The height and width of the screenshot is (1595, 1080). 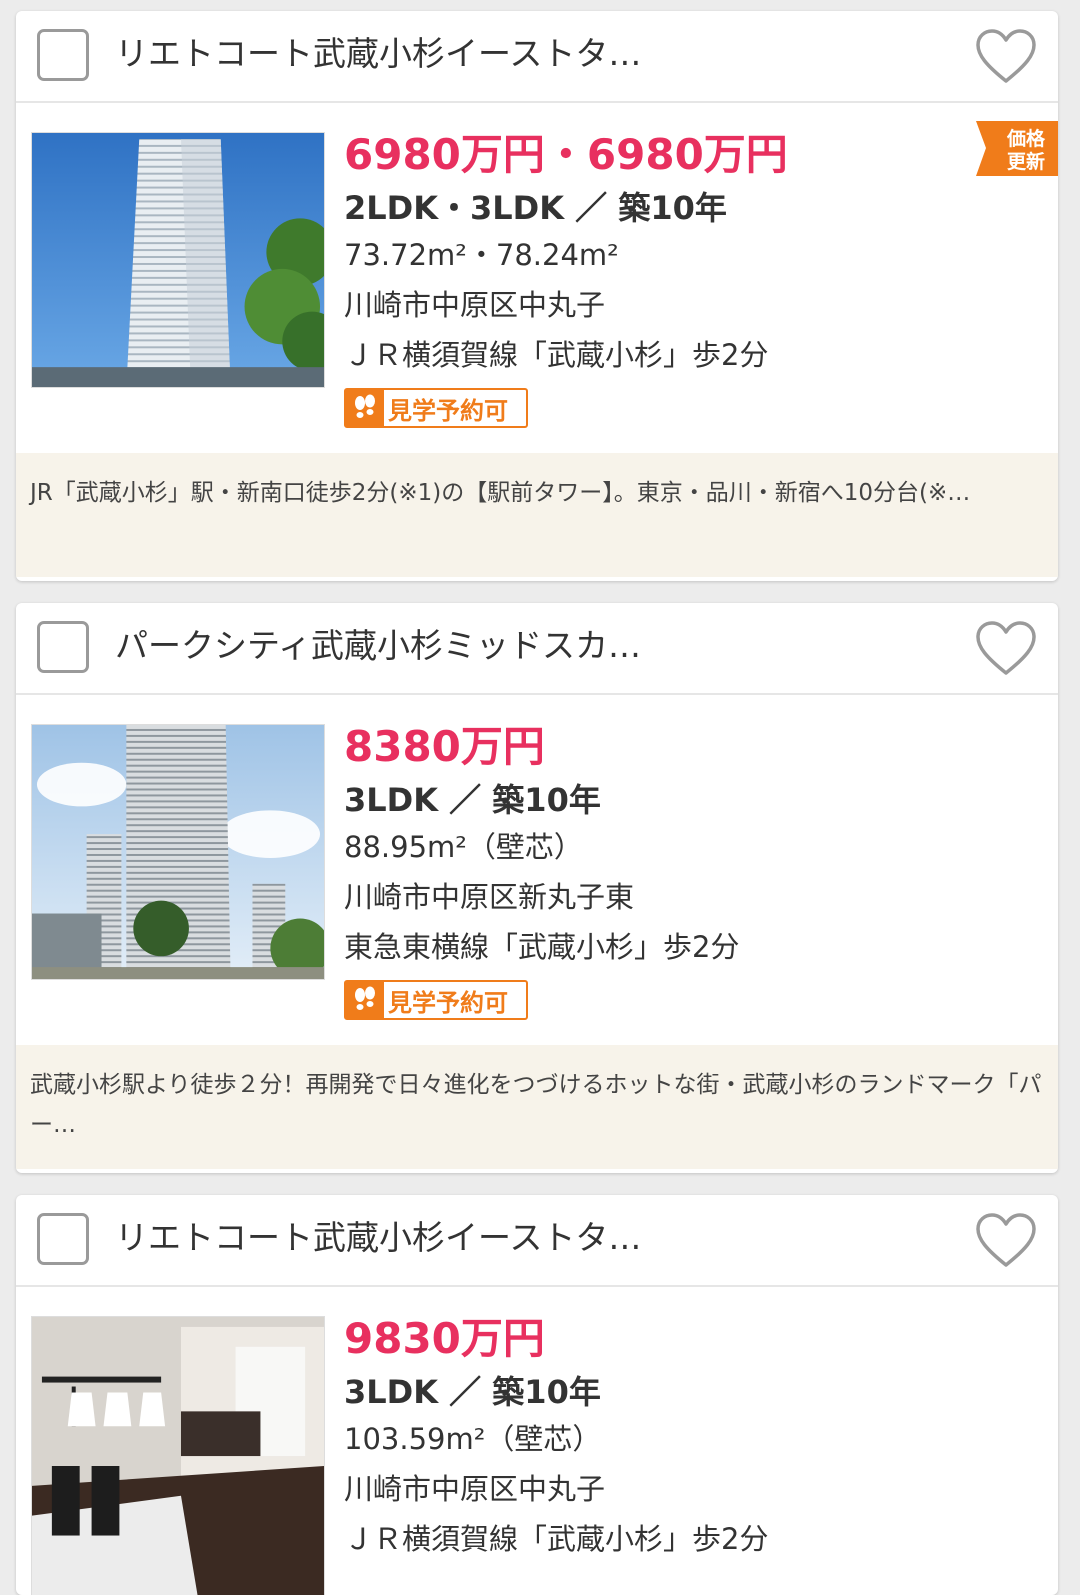 I want to click on tower-cluster-photo, so click(x=178, y=852).